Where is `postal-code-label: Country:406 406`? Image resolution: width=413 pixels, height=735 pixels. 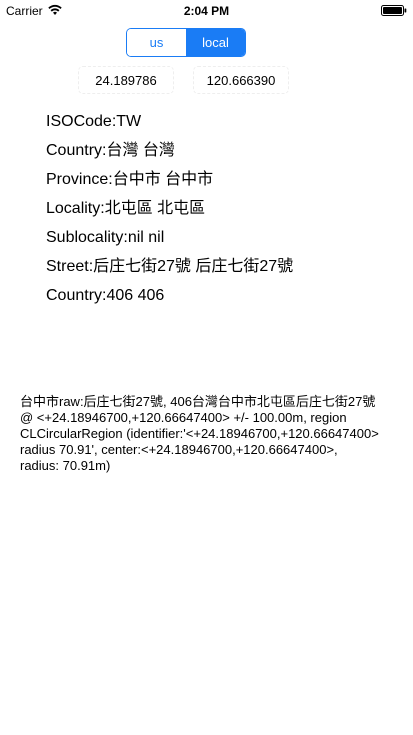 postal-code-label: Country:406 406 is located at coordinates (105, 295).